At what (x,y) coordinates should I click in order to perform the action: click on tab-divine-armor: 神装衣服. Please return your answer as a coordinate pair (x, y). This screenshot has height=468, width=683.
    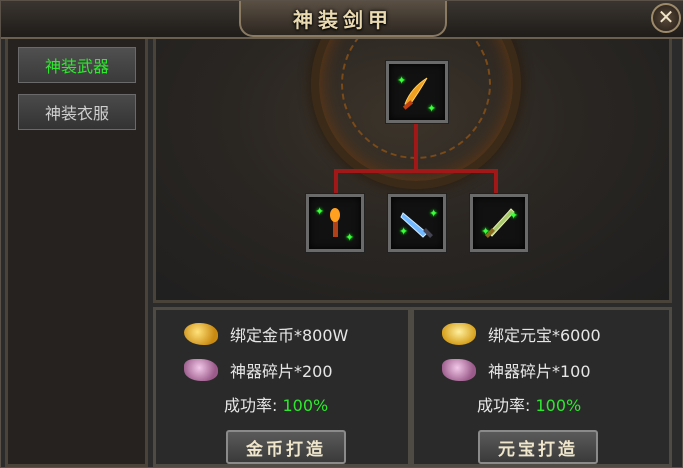
    Looking at the image, I should click on (77, 112).